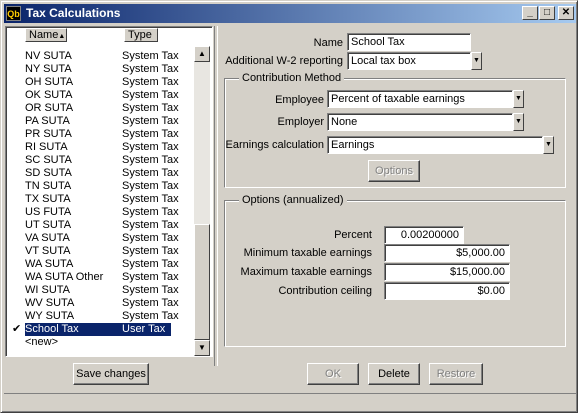 This screenshot has height=413, width=578. What do you see at coordinates (394, 374) in the screenshot?
I see `delete-button: Delete` at bounding box center [394, 374].